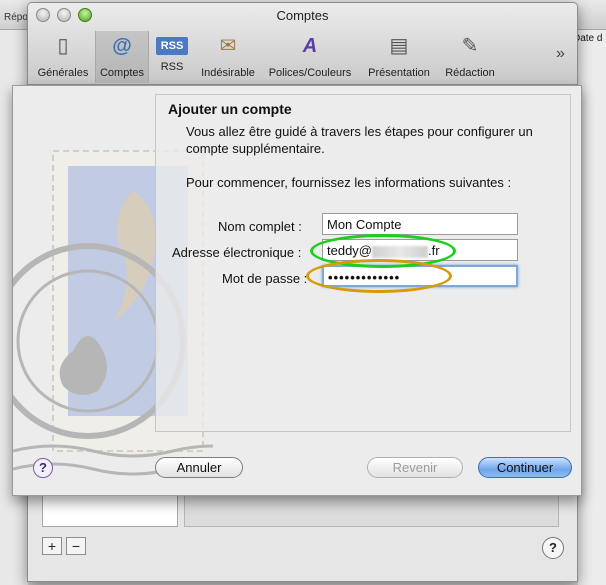 The height and width of the screenshot is (585, 606). Describe the element at coordinates (52, 546) in the screenshot. I see `add-account-button: +` at that location.